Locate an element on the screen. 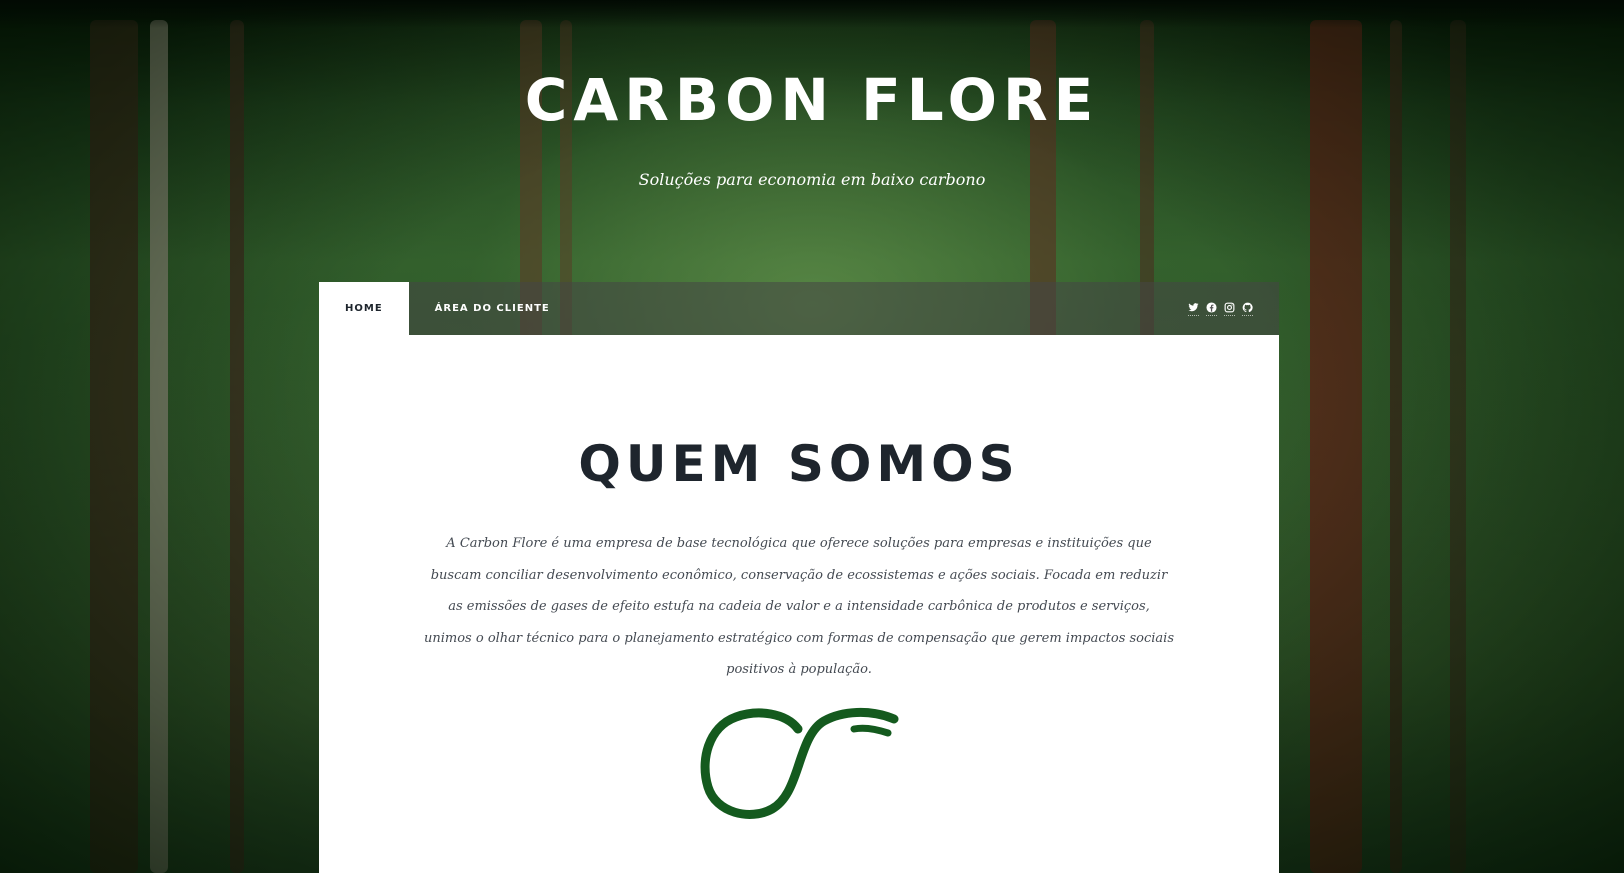 The height and width of the screenshot is (873, 1624). nav-item-area-do-cliente: ÁREA DO CLIENTE is located at coordinates (492, 308).